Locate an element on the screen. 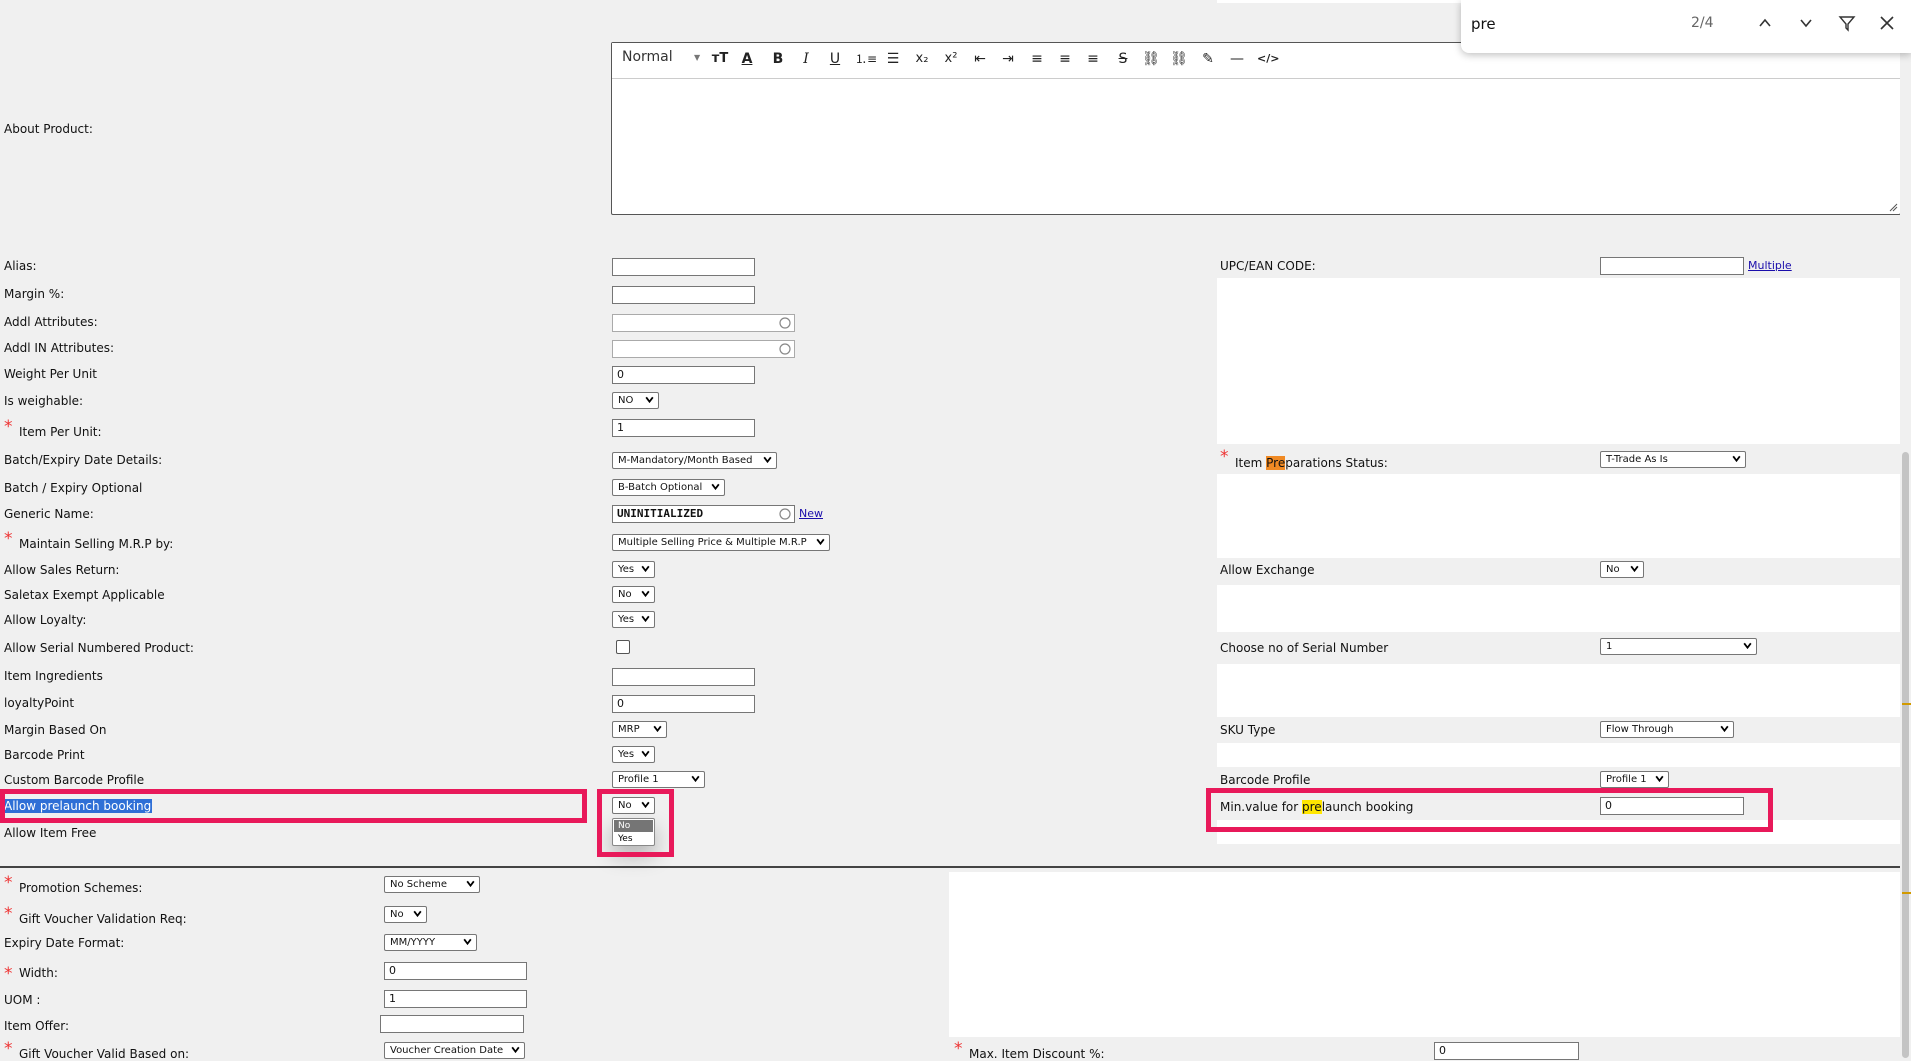 This screenshot has height=1061, width=1911. sku-type-select: Flow Through is located at coordinates (1667, 729).